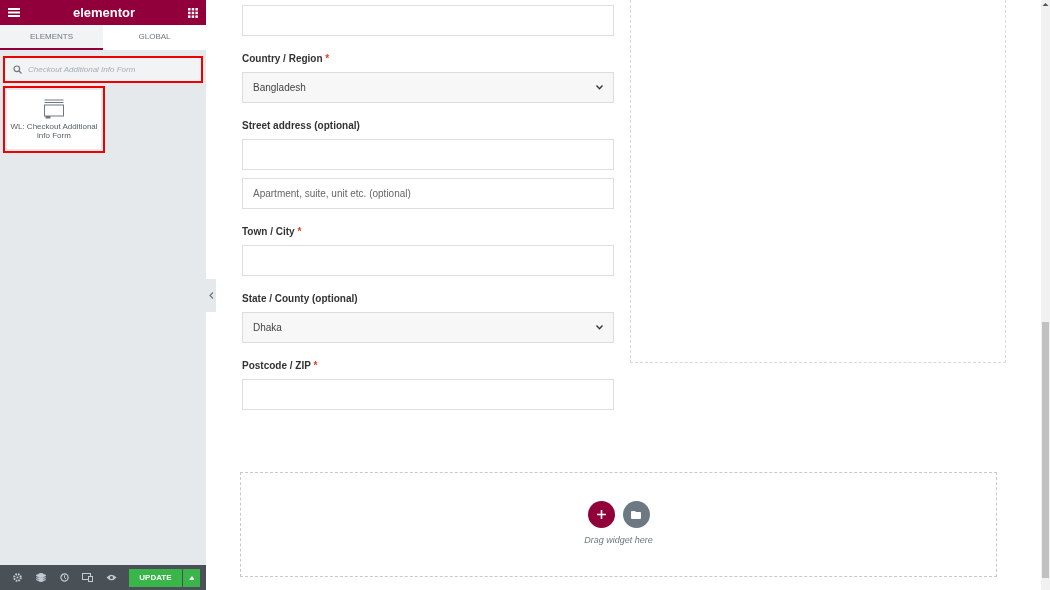  I want to click on scrollbar-thumb, so click(1045, 450).